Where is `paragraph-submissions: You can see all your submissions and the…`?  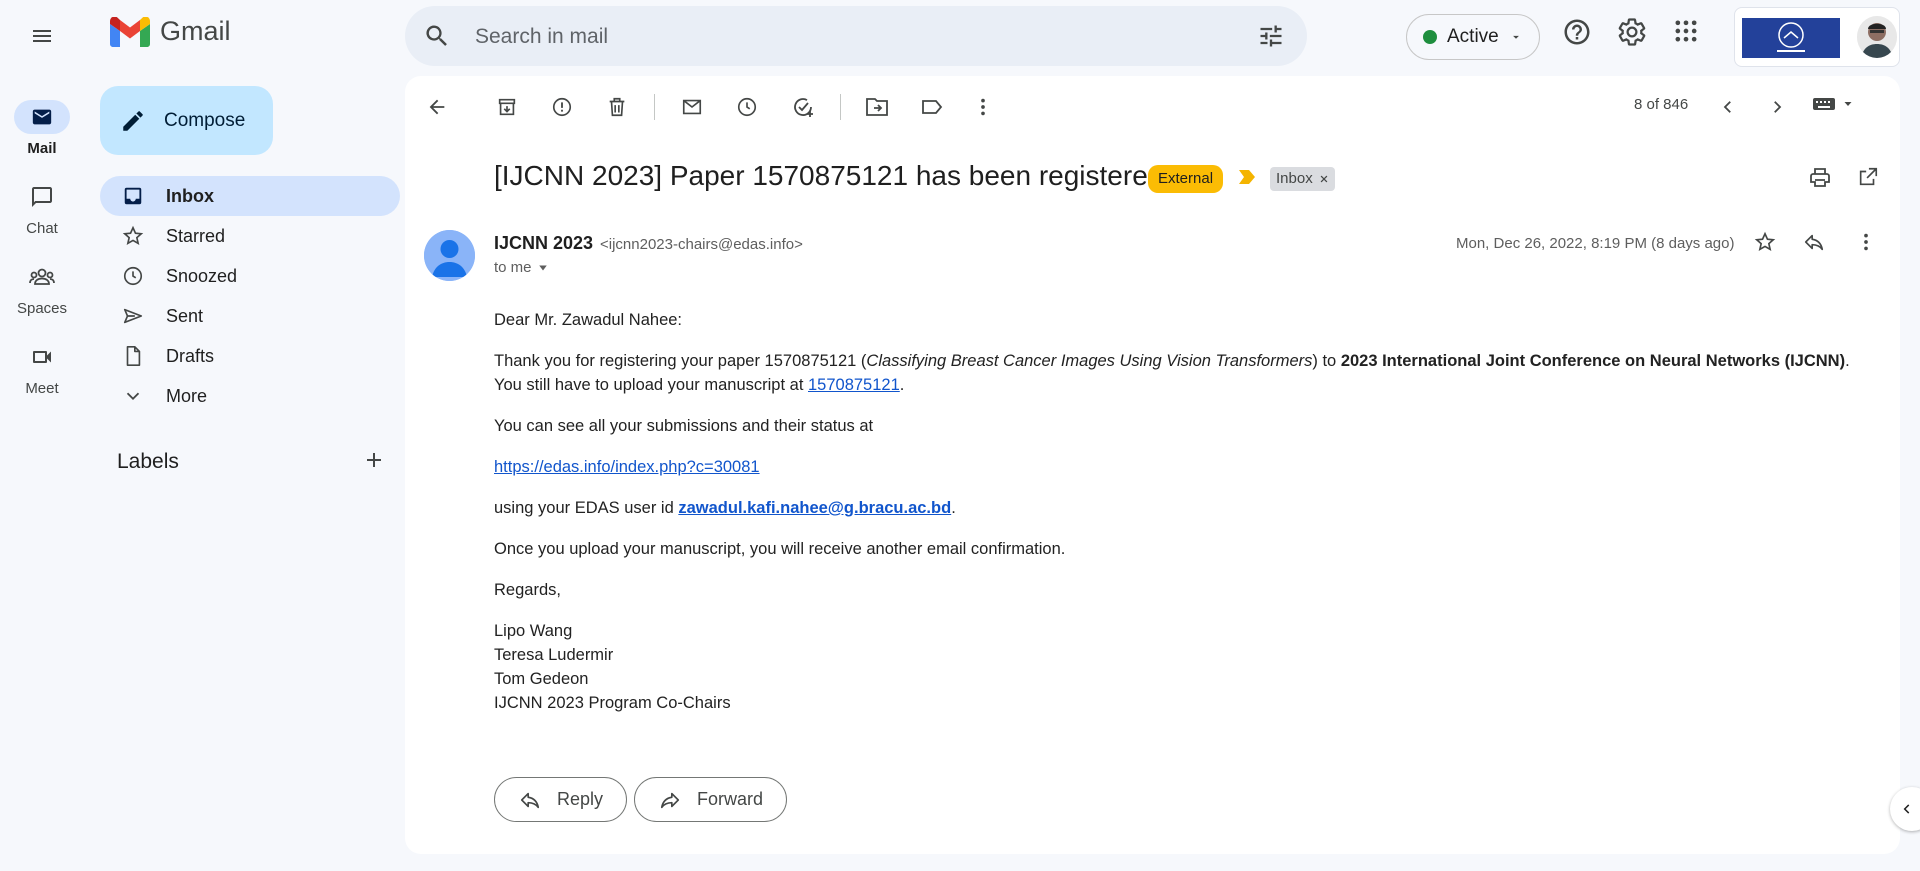
paragraph-submissions: You can see all your submissions and the… is located at coordinates (684, 426).